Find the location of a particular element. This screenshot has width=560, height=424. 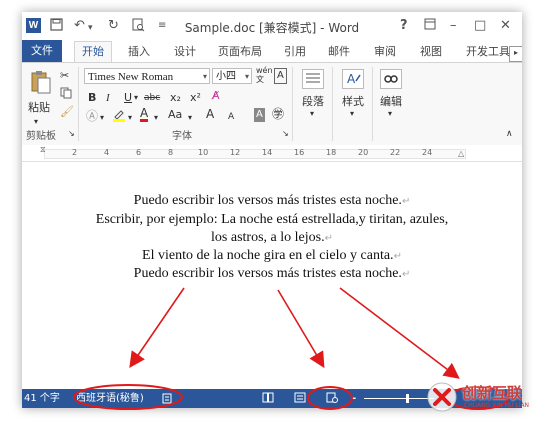

minimize-button: – is located at coordinates (453, 26).